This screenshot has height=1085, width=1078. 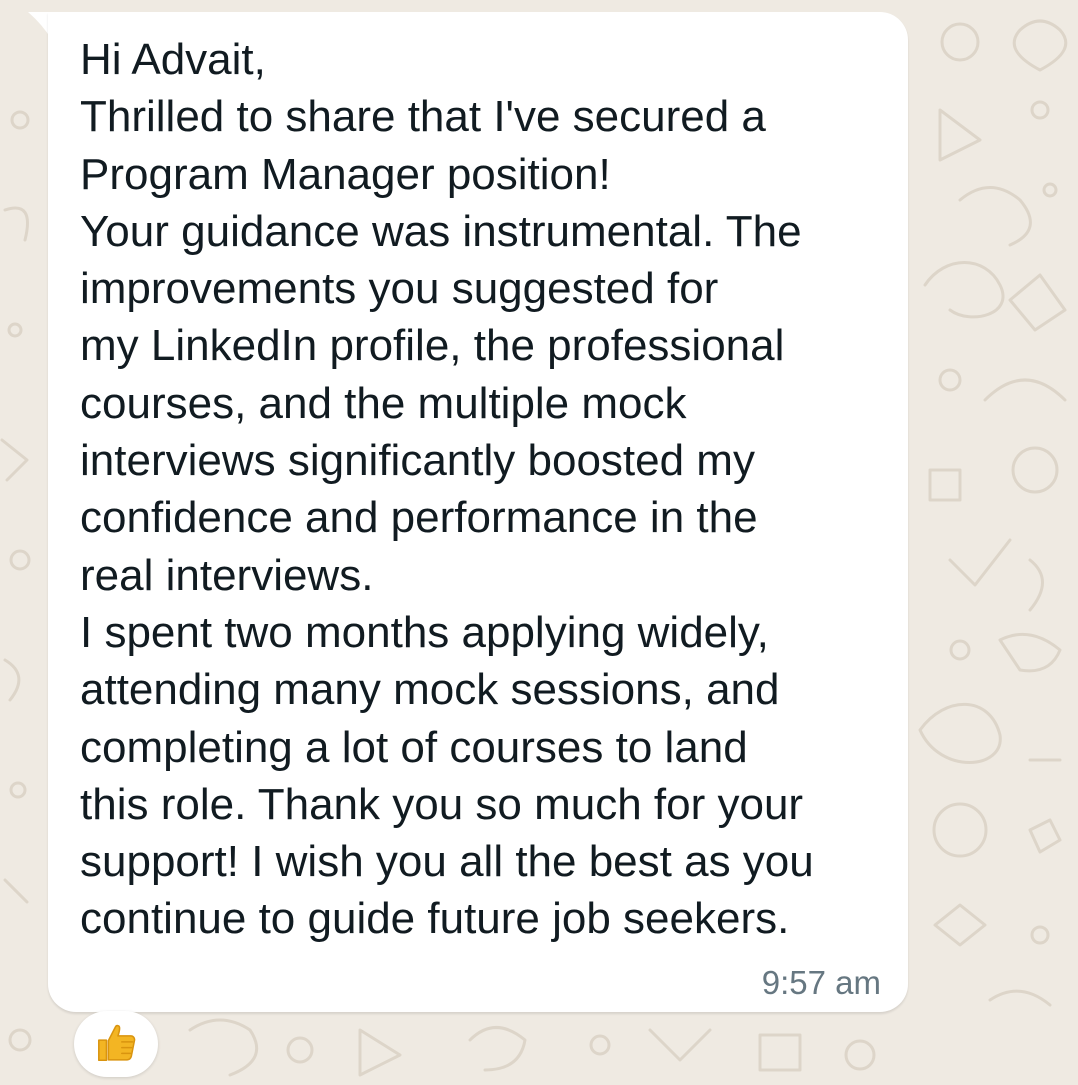 What do you see at coordinates (432, 346) in the screenshot?
I see `message-line: my LinkedIn profile, the professional` at bounding box center [432, 346].